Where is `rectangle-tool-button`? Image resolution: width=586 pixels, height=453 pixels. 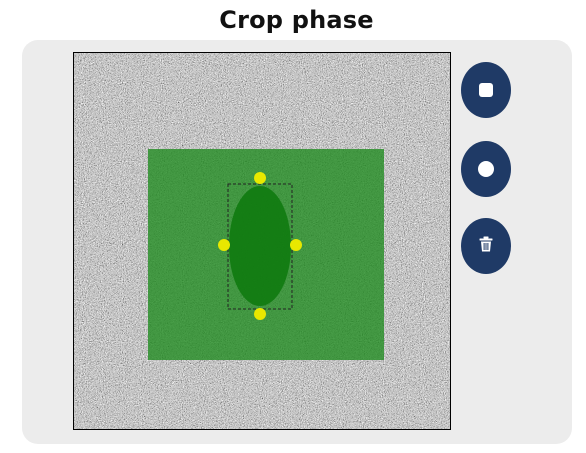 rectangle-tool-button is located at coordinates (486, 90).